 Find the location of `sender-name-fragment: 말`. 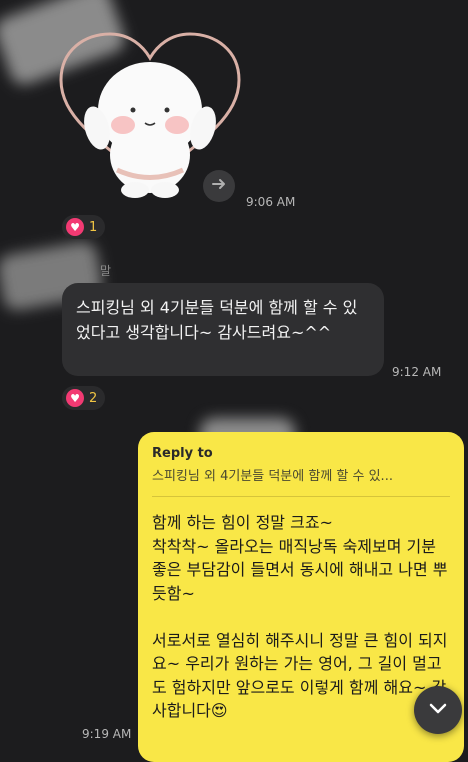

sender-name-fragment: 말 is located at coordinates (106, 271).